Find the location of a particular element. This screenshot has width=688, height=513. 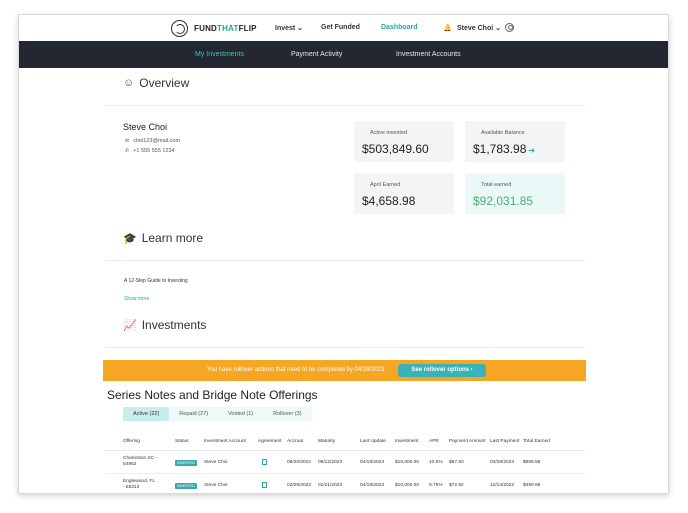

see-rollover-options-button: See rollover options › is located at coordinates (442, 370).